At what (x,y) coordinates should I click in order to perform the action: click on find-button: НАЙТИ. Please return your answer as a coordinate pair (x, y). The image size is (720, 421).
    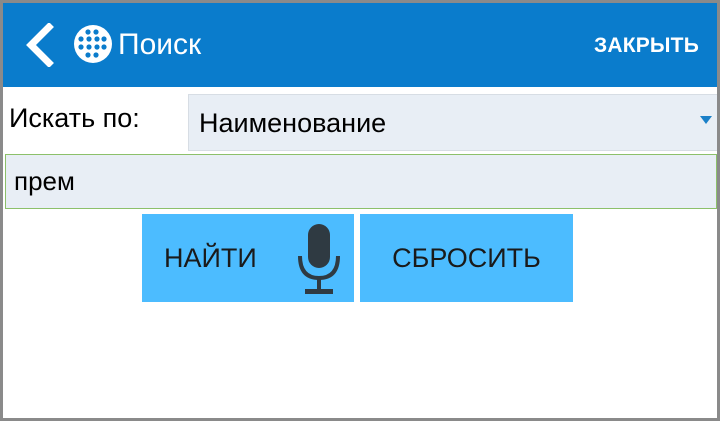
    Looking at the image, I should click on (248, 258).